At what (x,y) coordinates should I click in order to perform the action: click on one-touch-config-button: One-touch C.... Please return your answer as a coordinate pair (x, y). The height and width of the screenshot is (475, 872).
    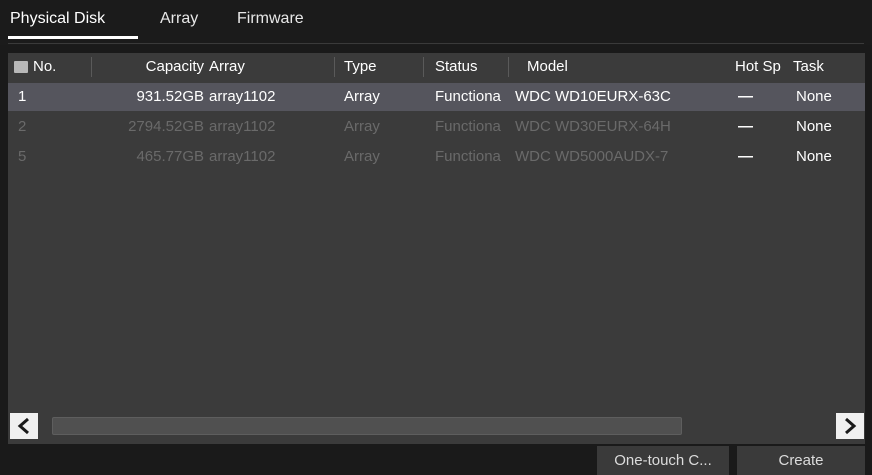
    Looking at the image, I should click on (663, 460).